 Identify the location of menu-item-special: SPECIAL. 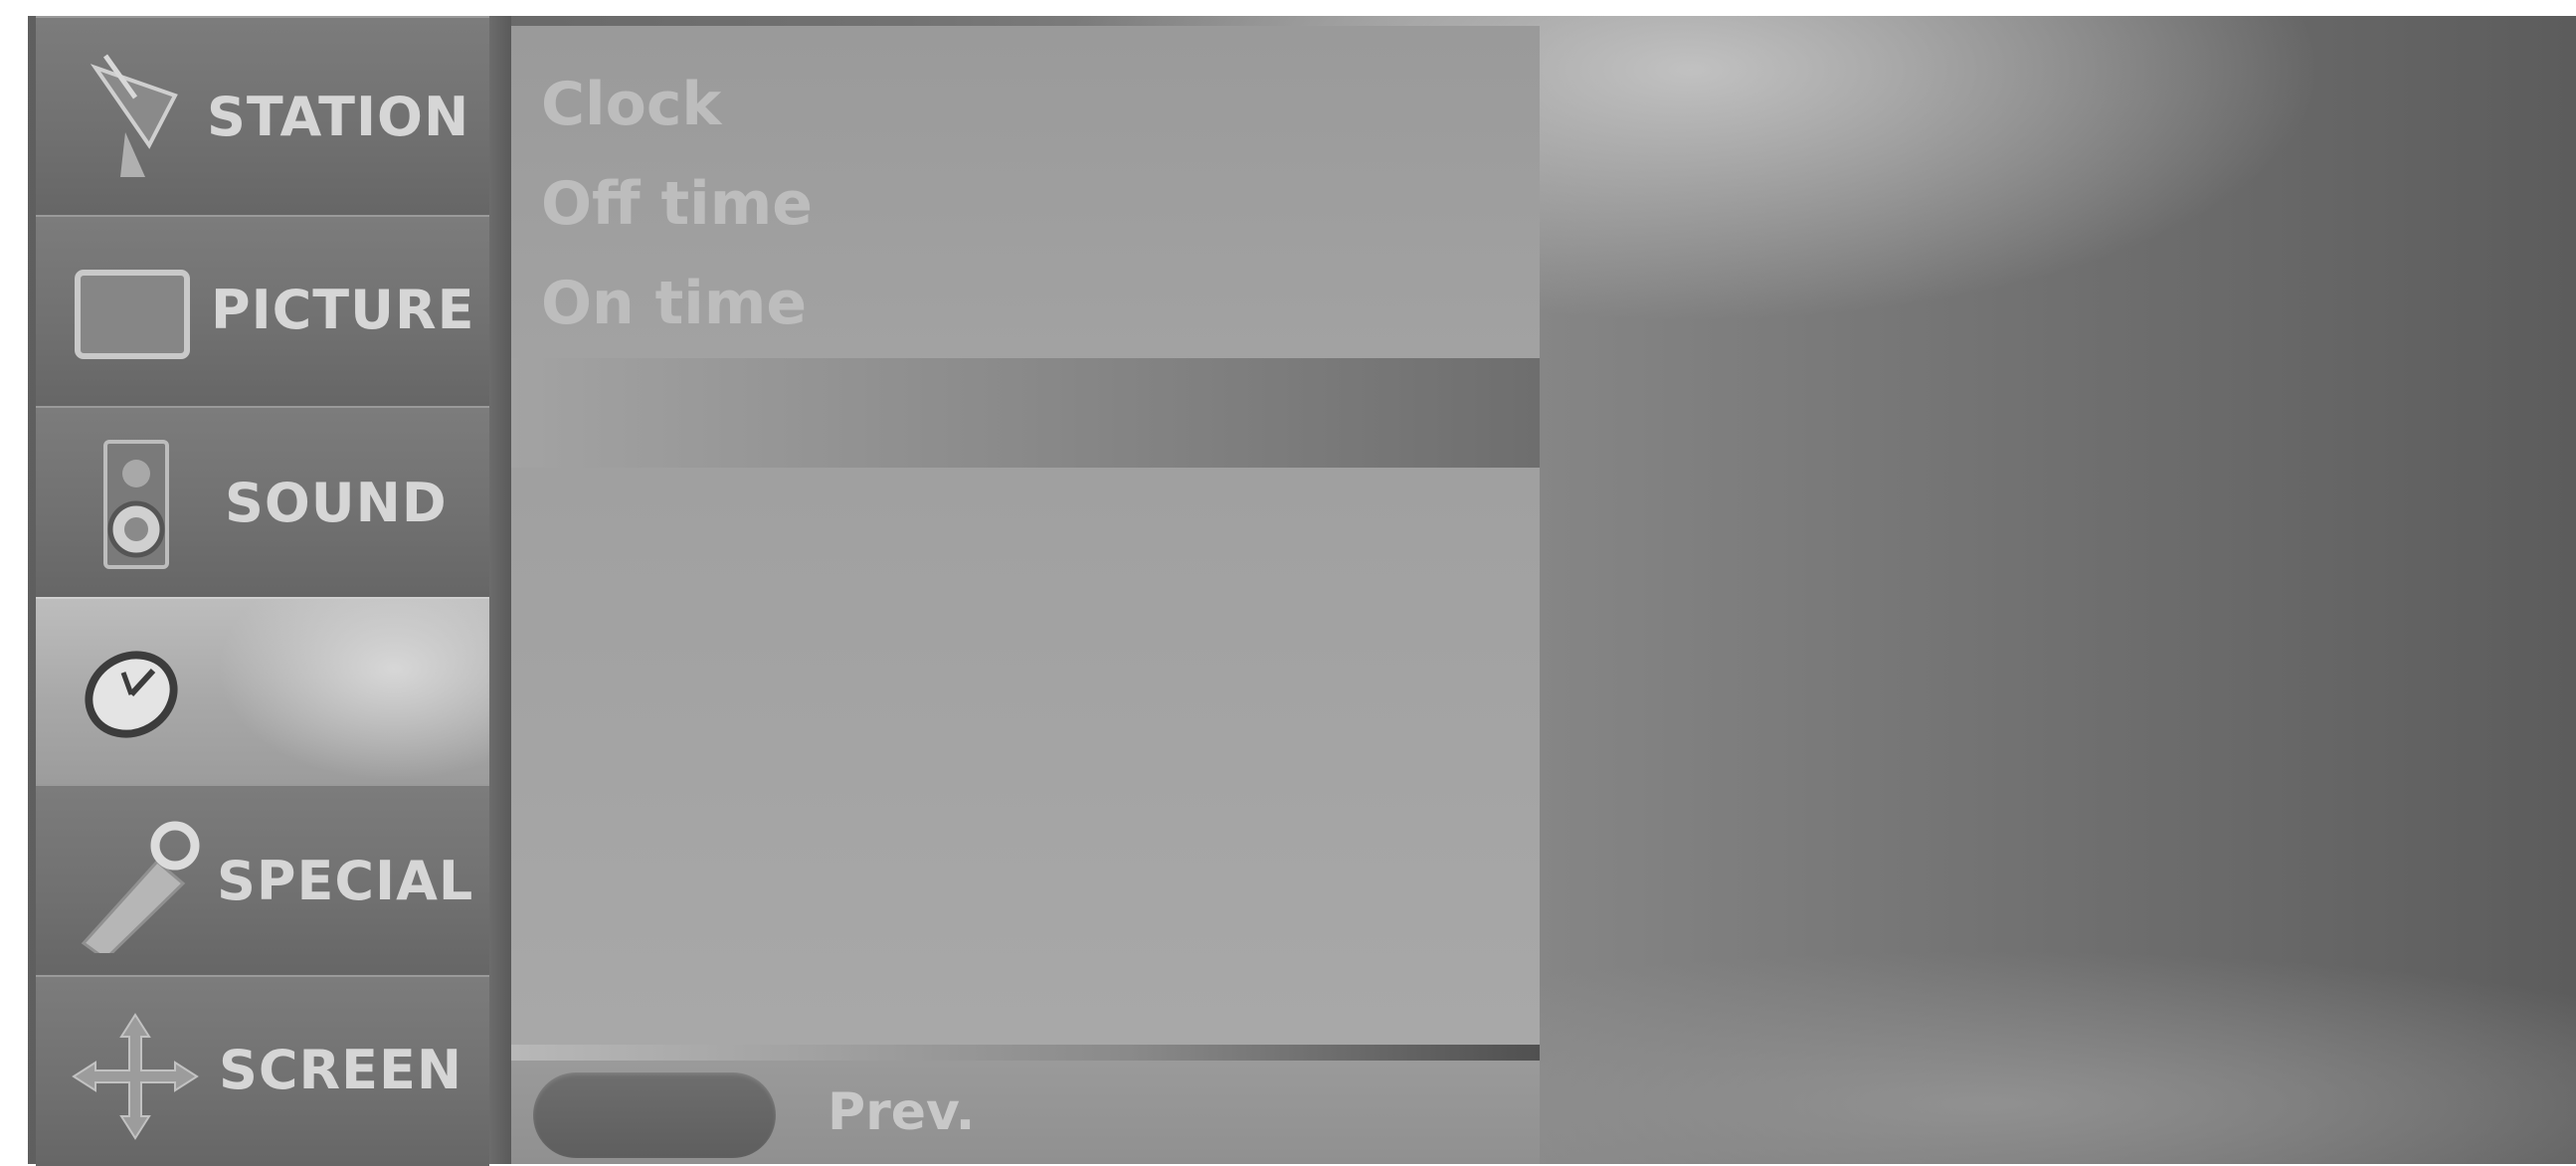
(262, 879).